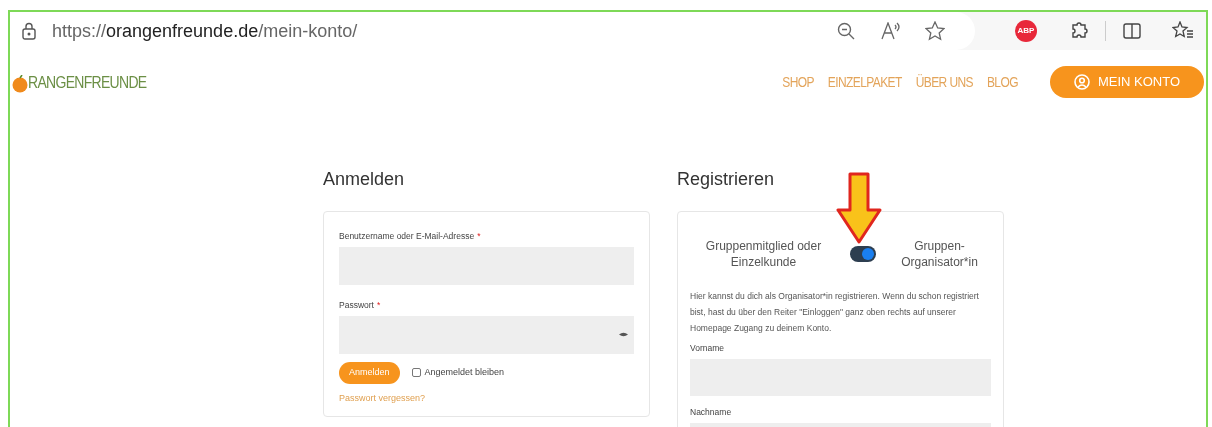 Image resolution: width=1212 pixels, height=427 pixels. What do you see at coordinates (859, 208) in the screenshot?
I see `arrow-annotation` at bounding box center [859, 208].